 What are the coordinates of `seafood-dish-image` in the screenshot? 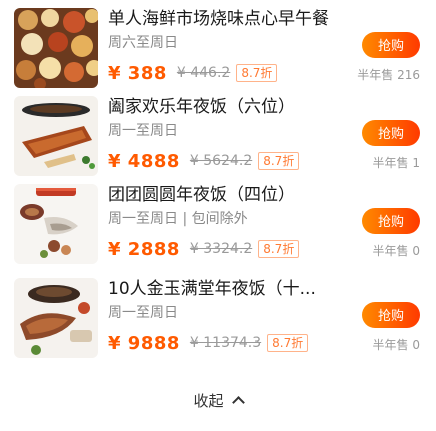 It's located at (56, 224).